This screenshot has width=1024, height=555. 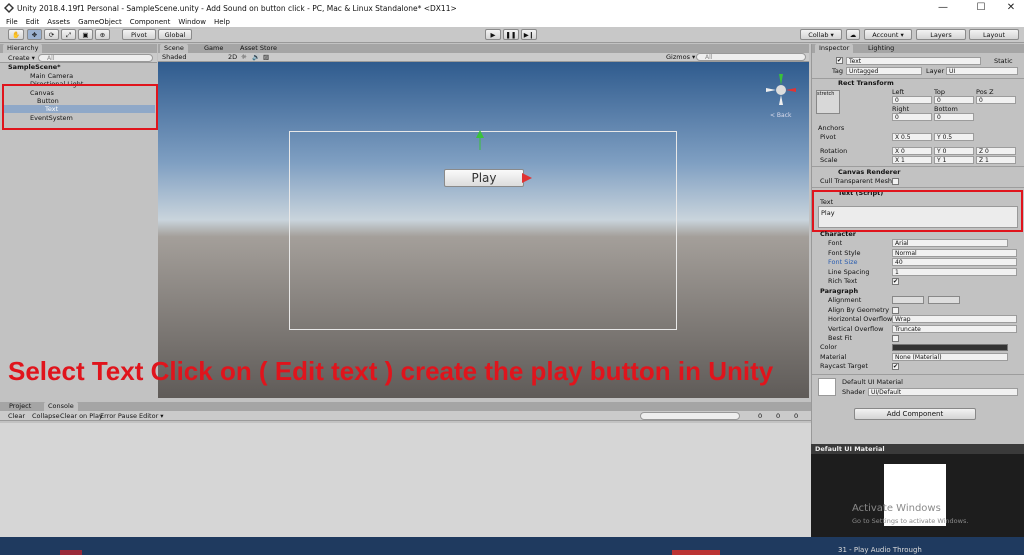 I want to click on taskbar-app-icon, so click(x=71, y=552).